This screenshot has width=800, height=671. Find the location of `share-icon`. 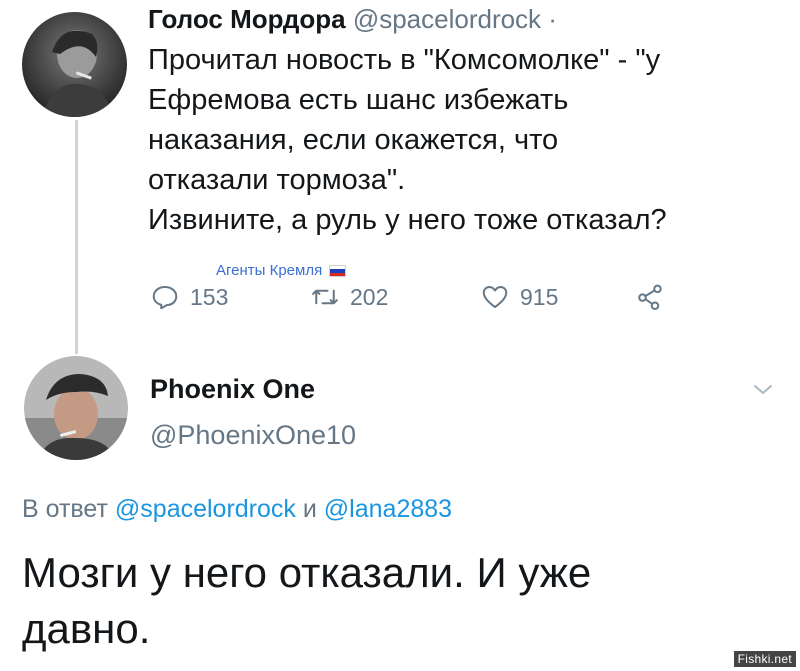

share-icon is located at coordinates (650, 297).